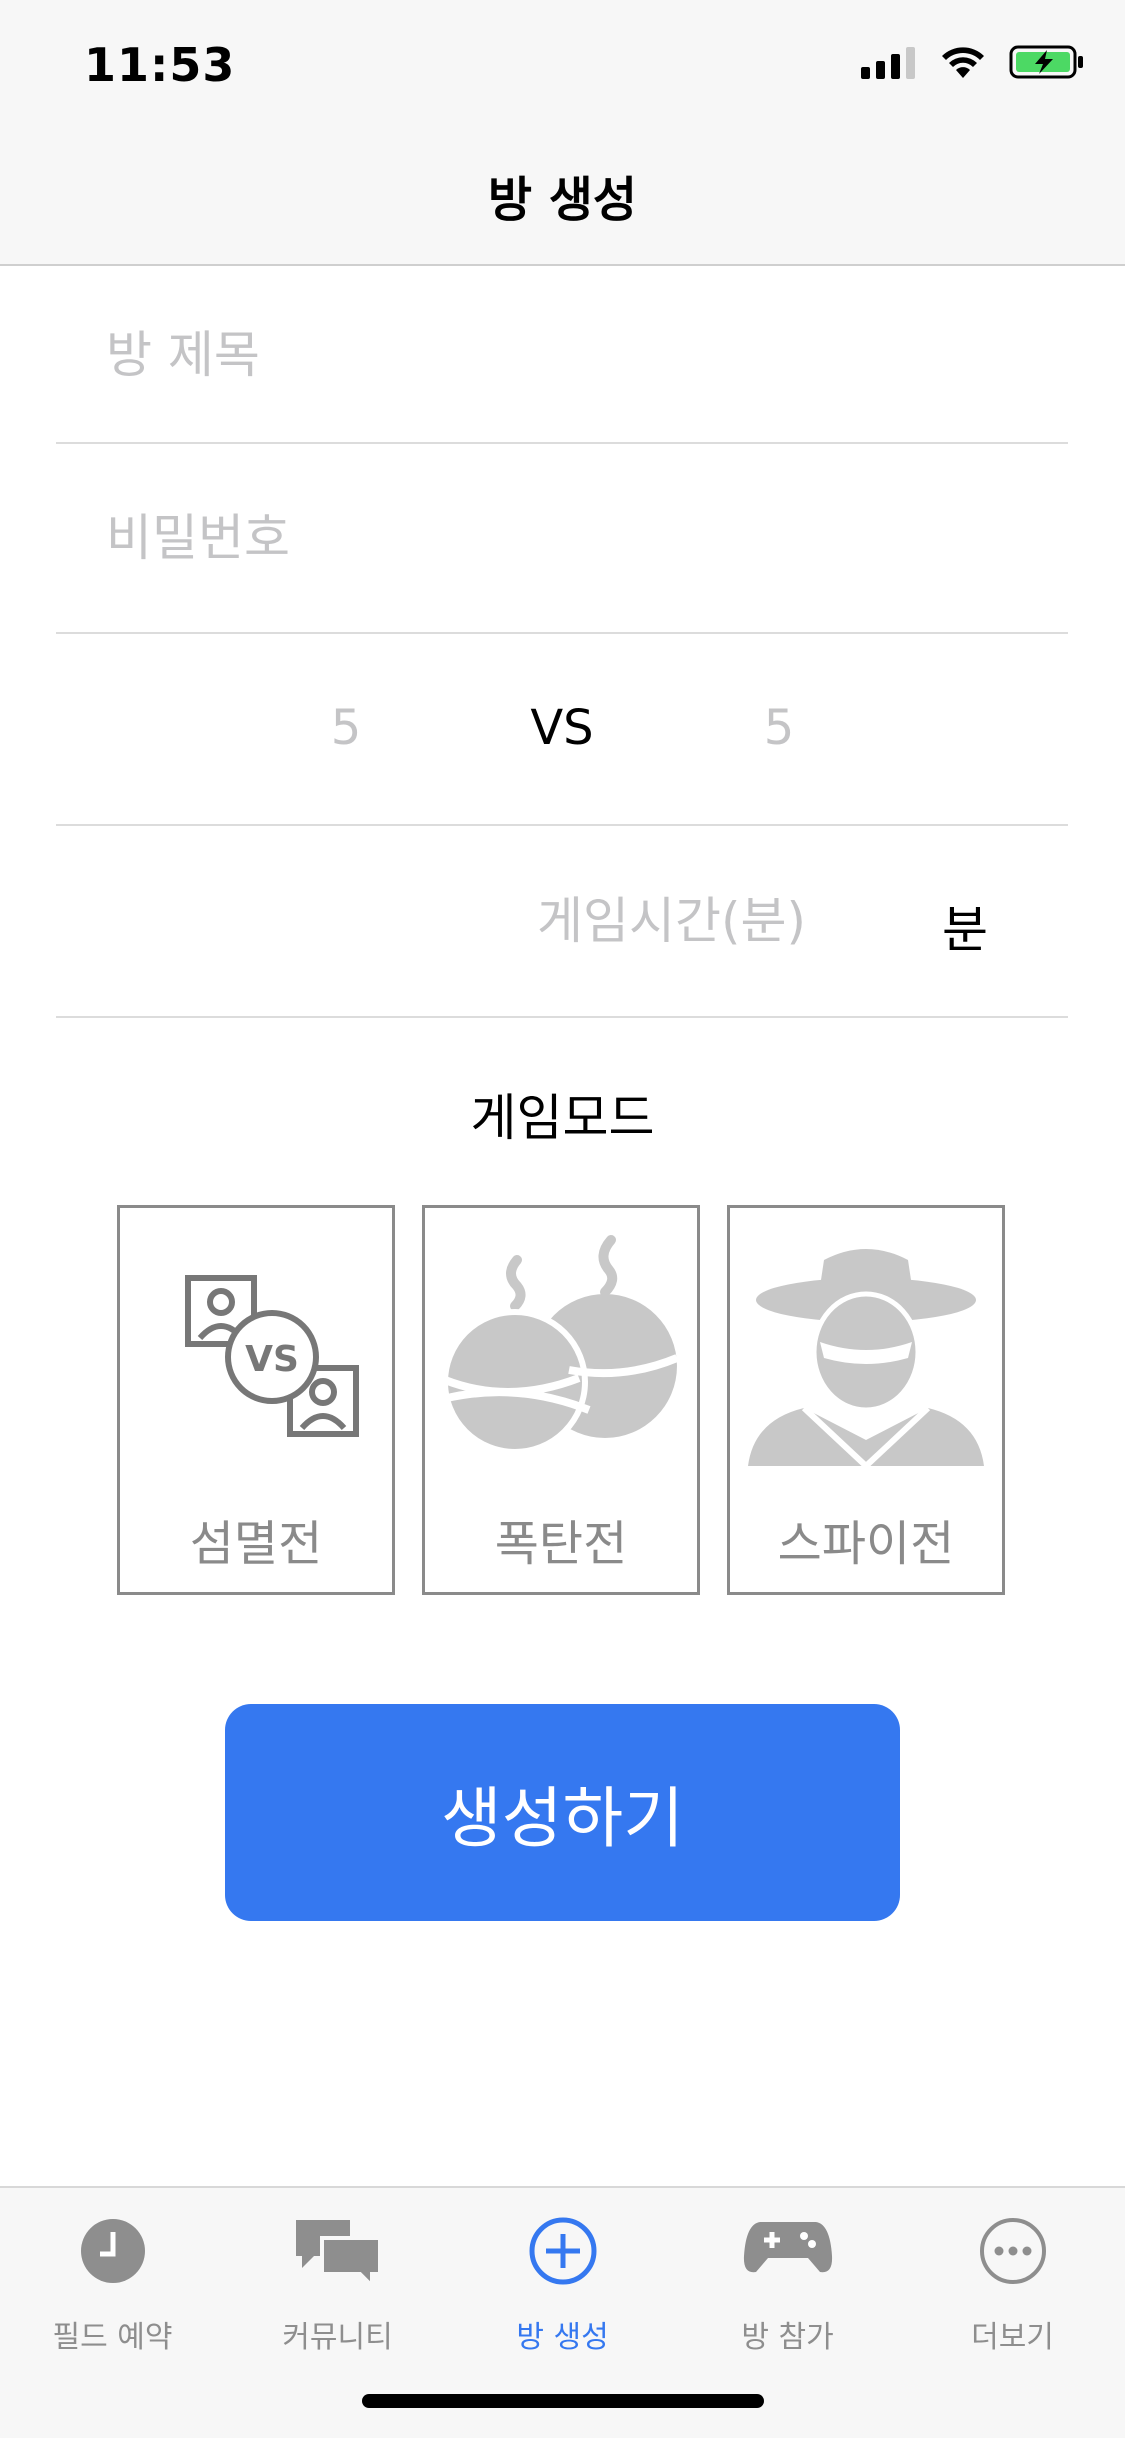 Image resolution: width=1125 pixels, height=2438 pixels. What do you see at coordinates (562, 2337) in the screenshot?
I see `tab-label: 방 생성` at bounding box center [562, 2337].